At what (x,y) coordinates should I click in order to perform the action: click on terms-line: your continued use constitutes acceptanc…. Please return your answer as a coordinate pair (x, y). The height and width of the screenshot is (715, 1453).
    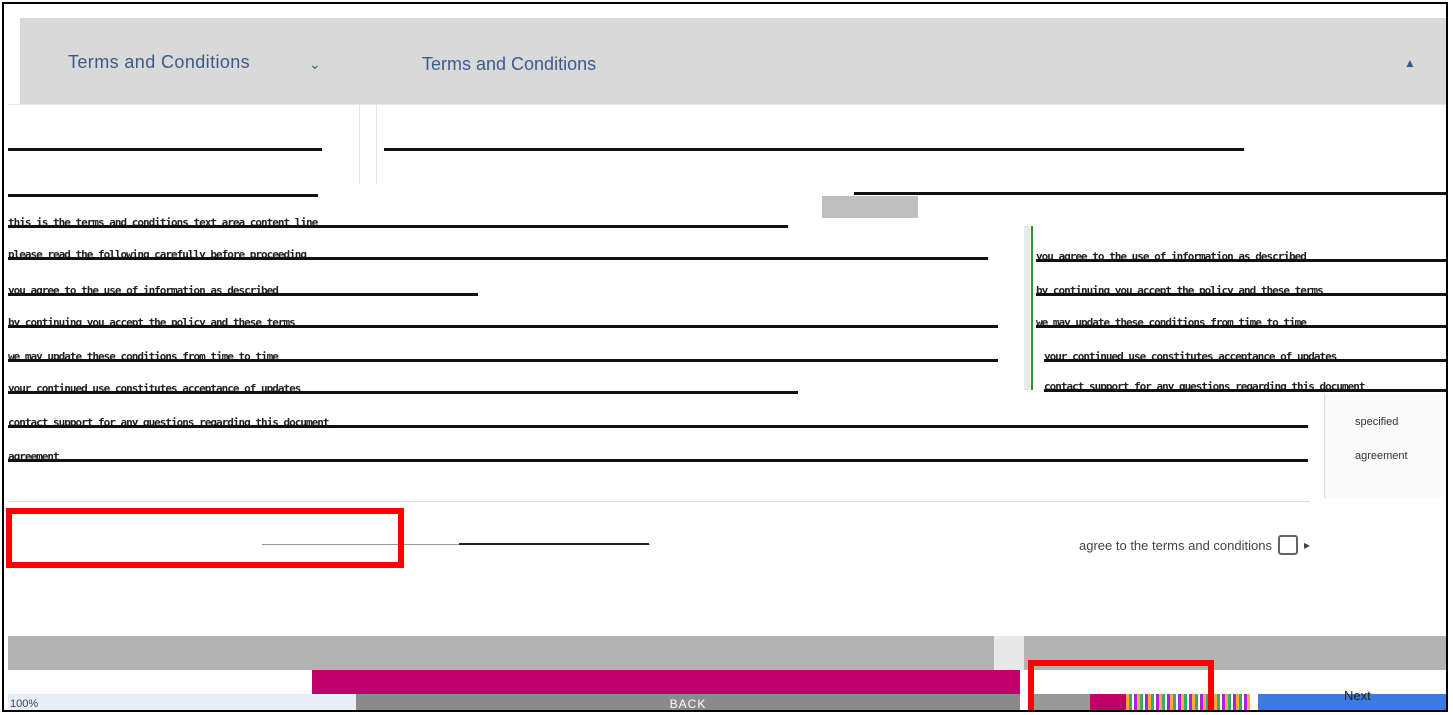
    Looking at the image, I should click on (403, 388).